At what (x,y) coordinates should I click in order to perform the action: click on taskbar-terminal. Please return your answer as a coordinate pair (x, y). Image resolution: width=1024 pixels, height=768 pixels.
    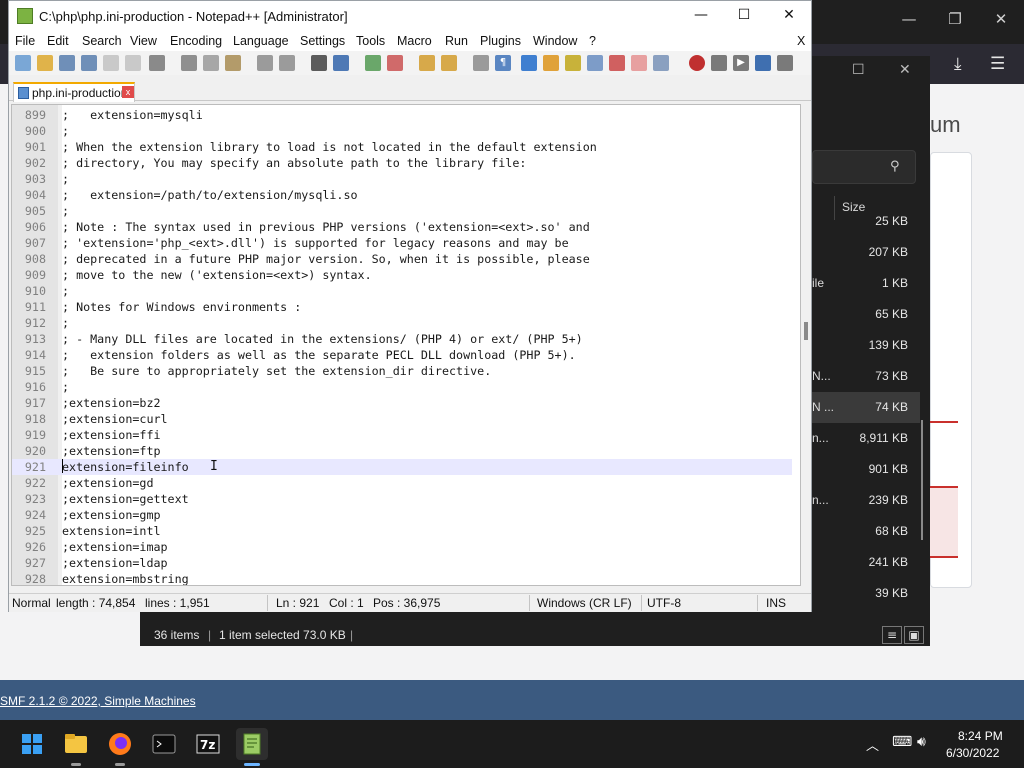
    Looking at the image, I should click on (164, 744).